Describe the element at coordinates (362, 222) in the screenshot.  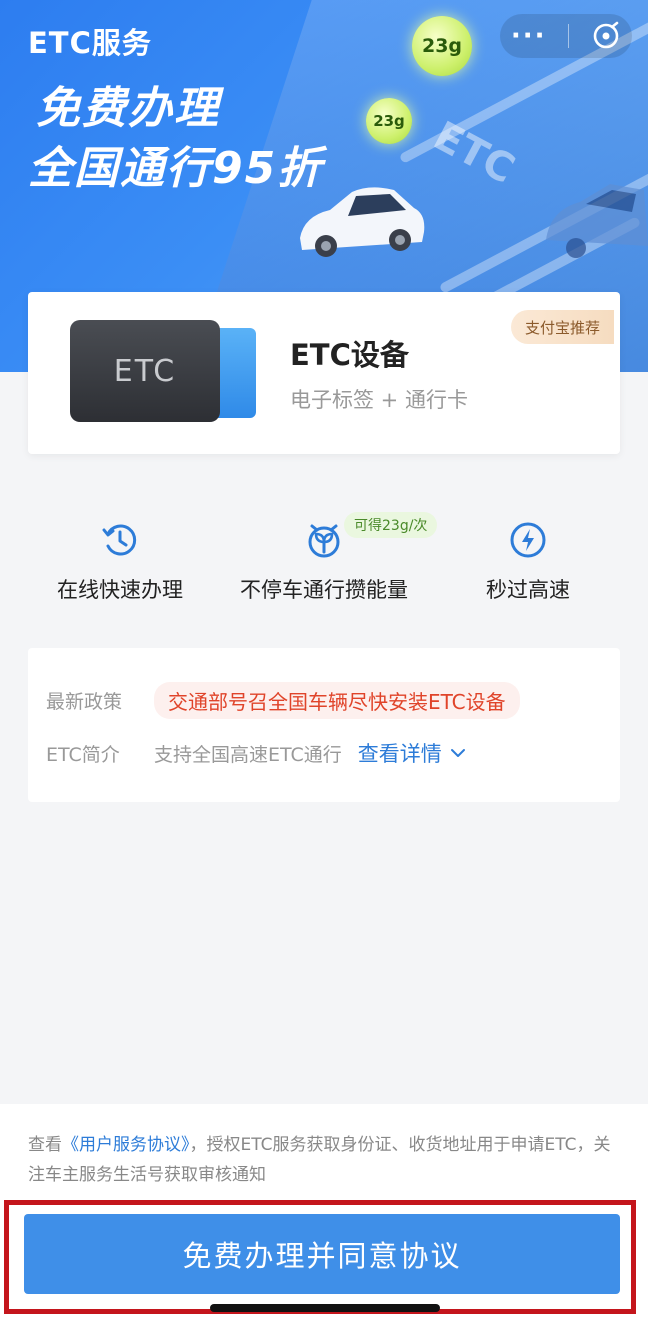
I see `car-illustration` at that location.